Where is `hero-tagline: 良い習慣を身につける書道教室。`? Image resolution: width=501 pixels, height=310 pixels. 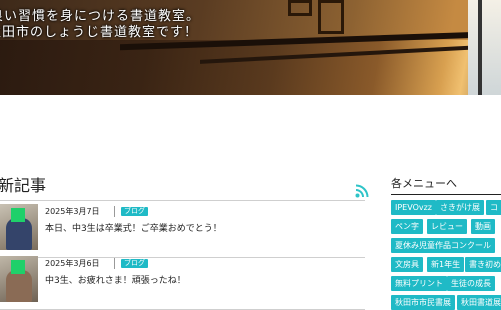 hero-tagline: 良い習慣を身につける書道教室。 is located at coordinates (100, 16).